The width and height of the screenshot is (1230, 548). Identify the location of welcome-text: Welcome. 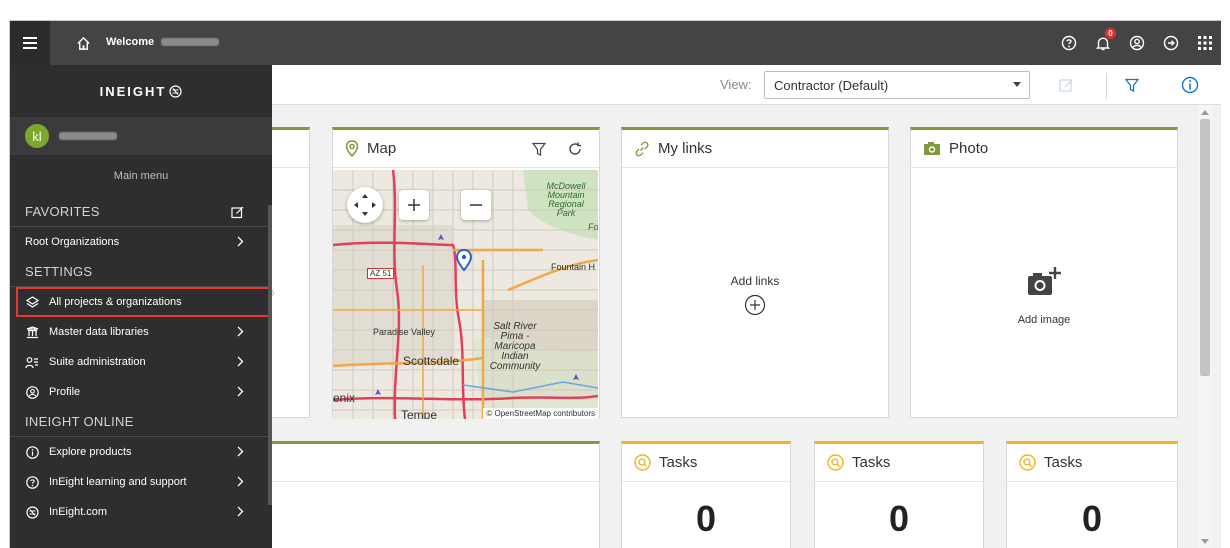
(163, 42).